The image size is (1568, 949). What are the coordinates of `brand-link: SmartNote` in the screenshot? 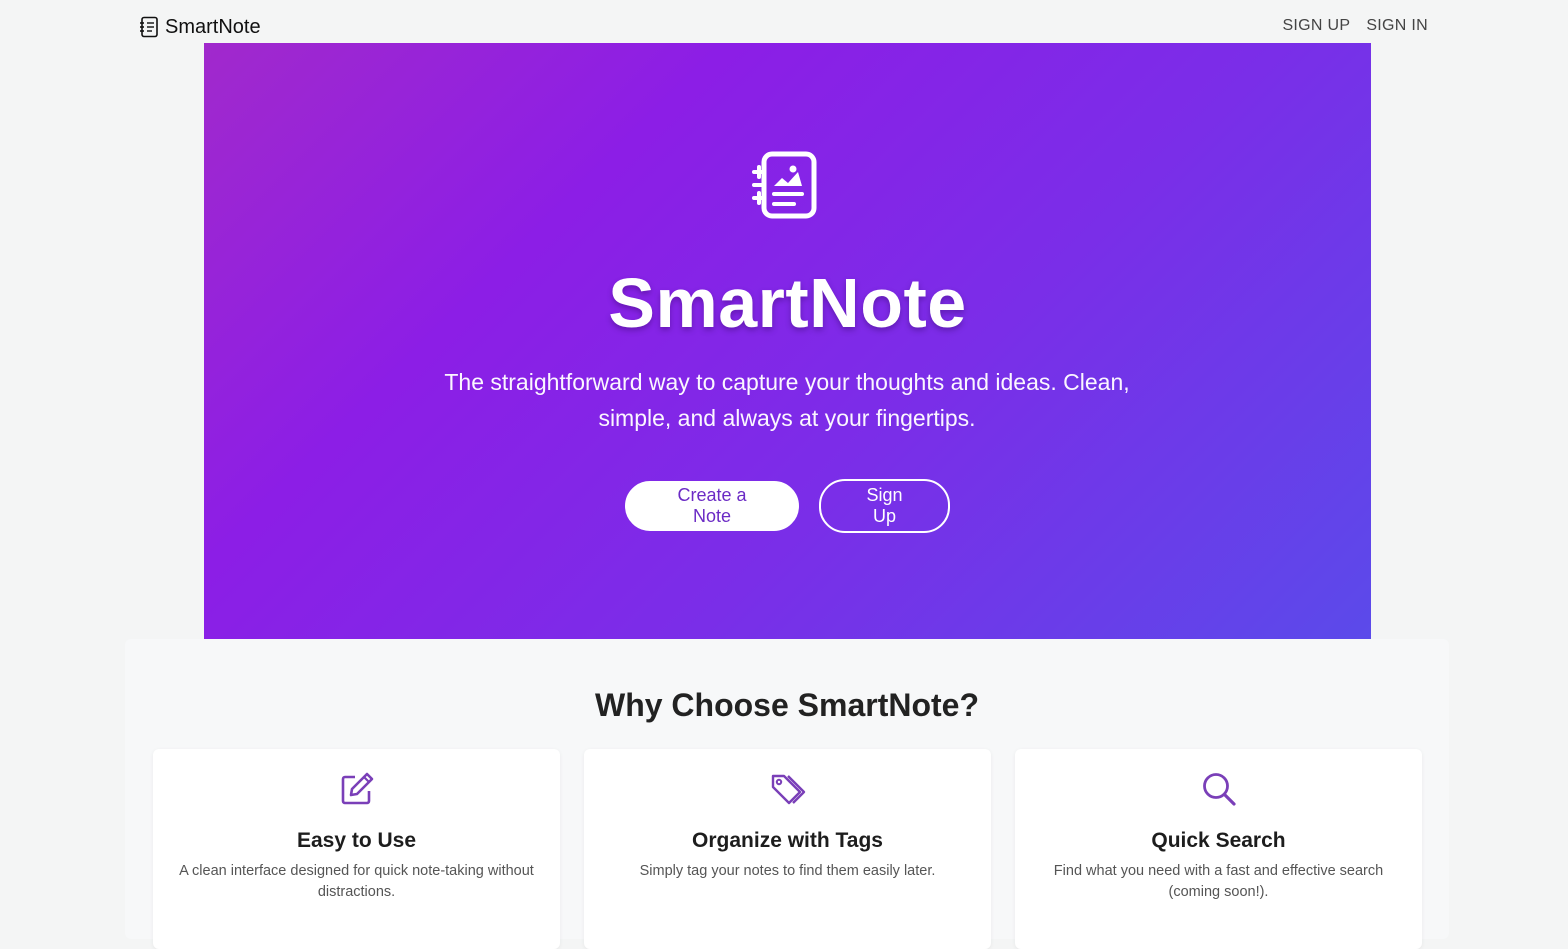 It's located at (200, 27).